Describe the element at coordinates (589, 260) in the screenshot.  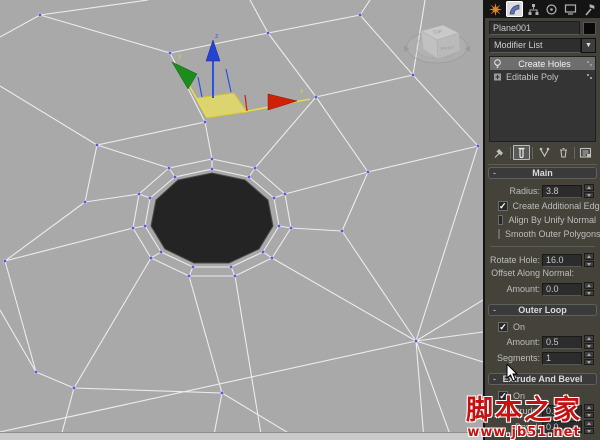
I see `rotate-hole-spinner` at that location.